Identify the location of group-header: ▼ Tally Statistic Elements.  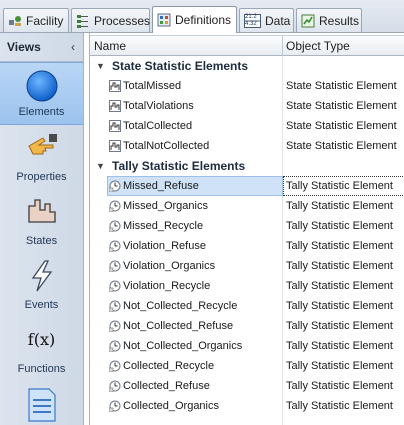
(247, 166).